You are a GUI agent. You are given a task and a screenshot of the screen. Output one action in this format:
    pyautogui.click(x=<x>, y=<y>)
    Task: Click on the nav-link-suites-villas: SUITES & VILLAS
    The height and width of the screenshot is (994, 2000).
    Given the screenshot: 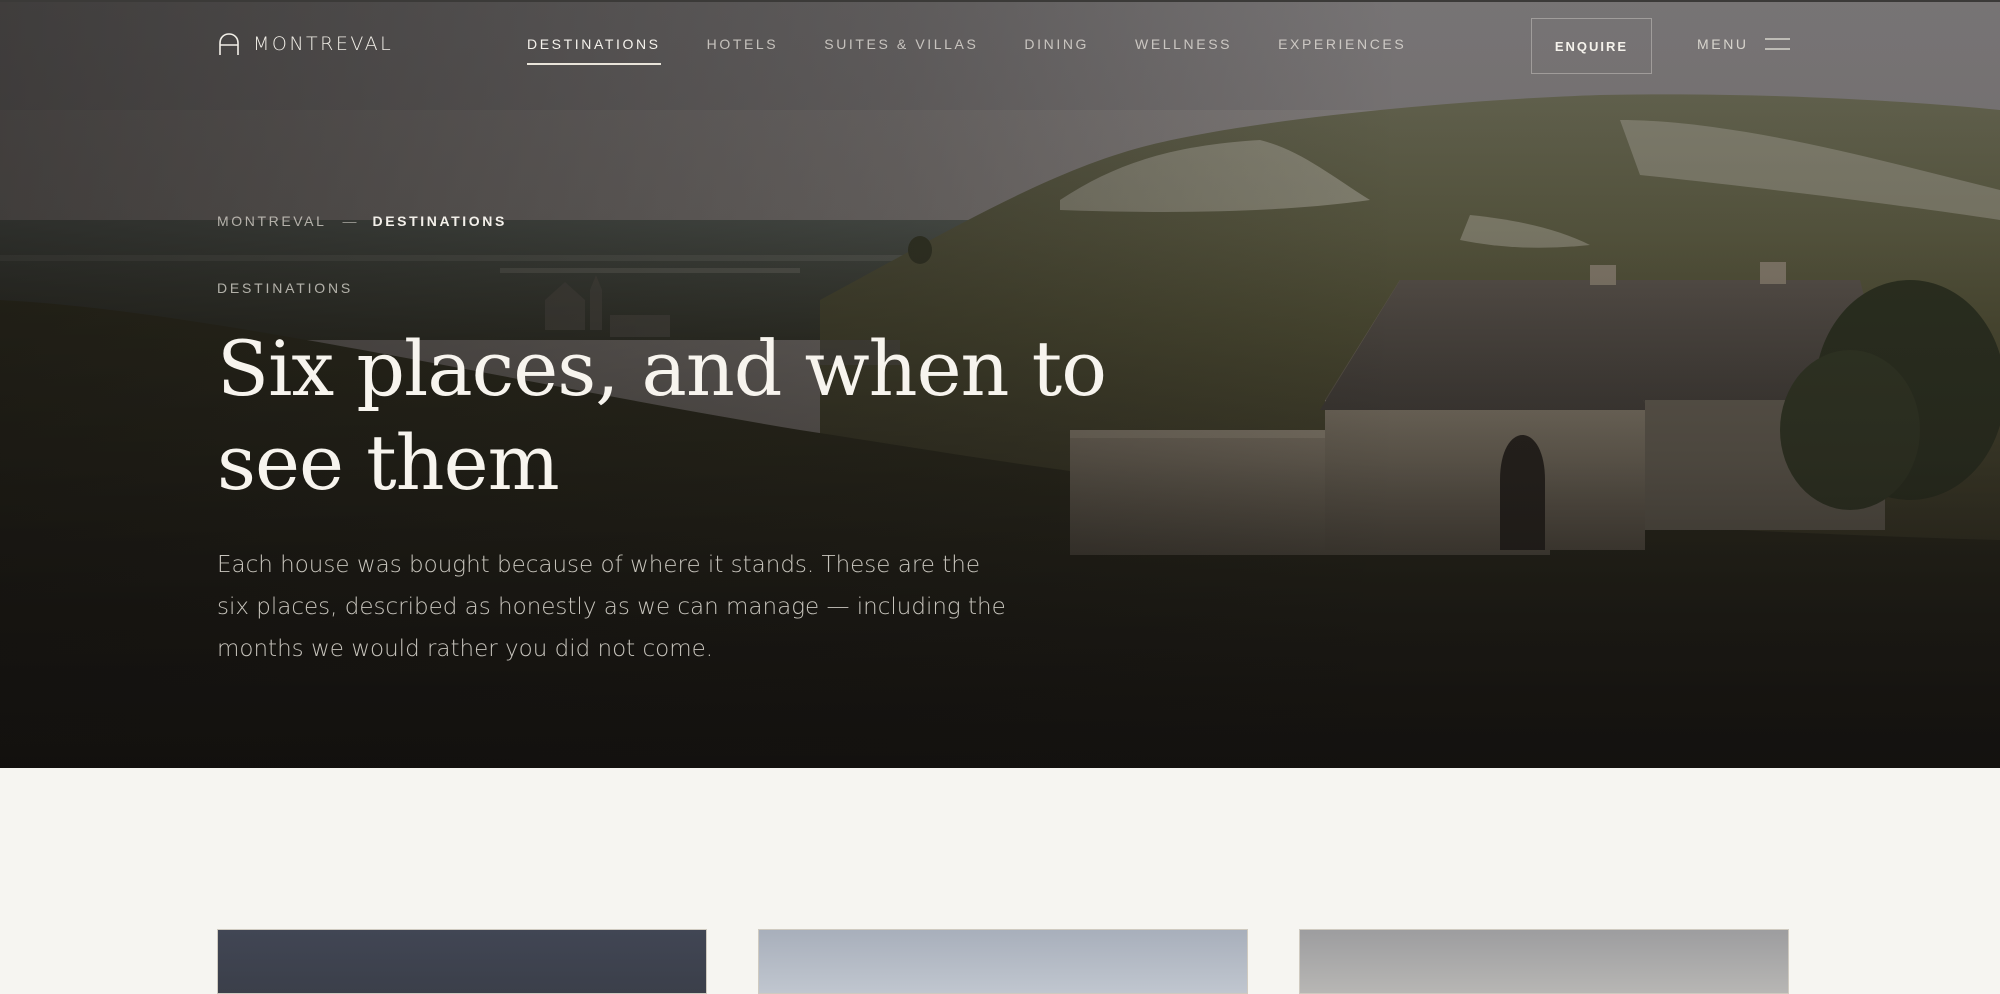 What is the action you would take?
    pyautogui.click(x=901, y=44)
    